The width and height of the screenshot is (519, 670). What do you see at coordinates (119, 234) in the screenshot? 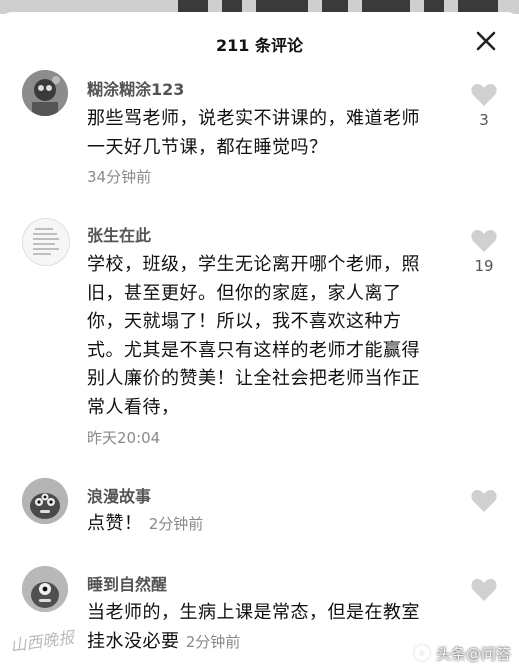
I see `comment-username: 张生在此` at bounding box center [119, 234].